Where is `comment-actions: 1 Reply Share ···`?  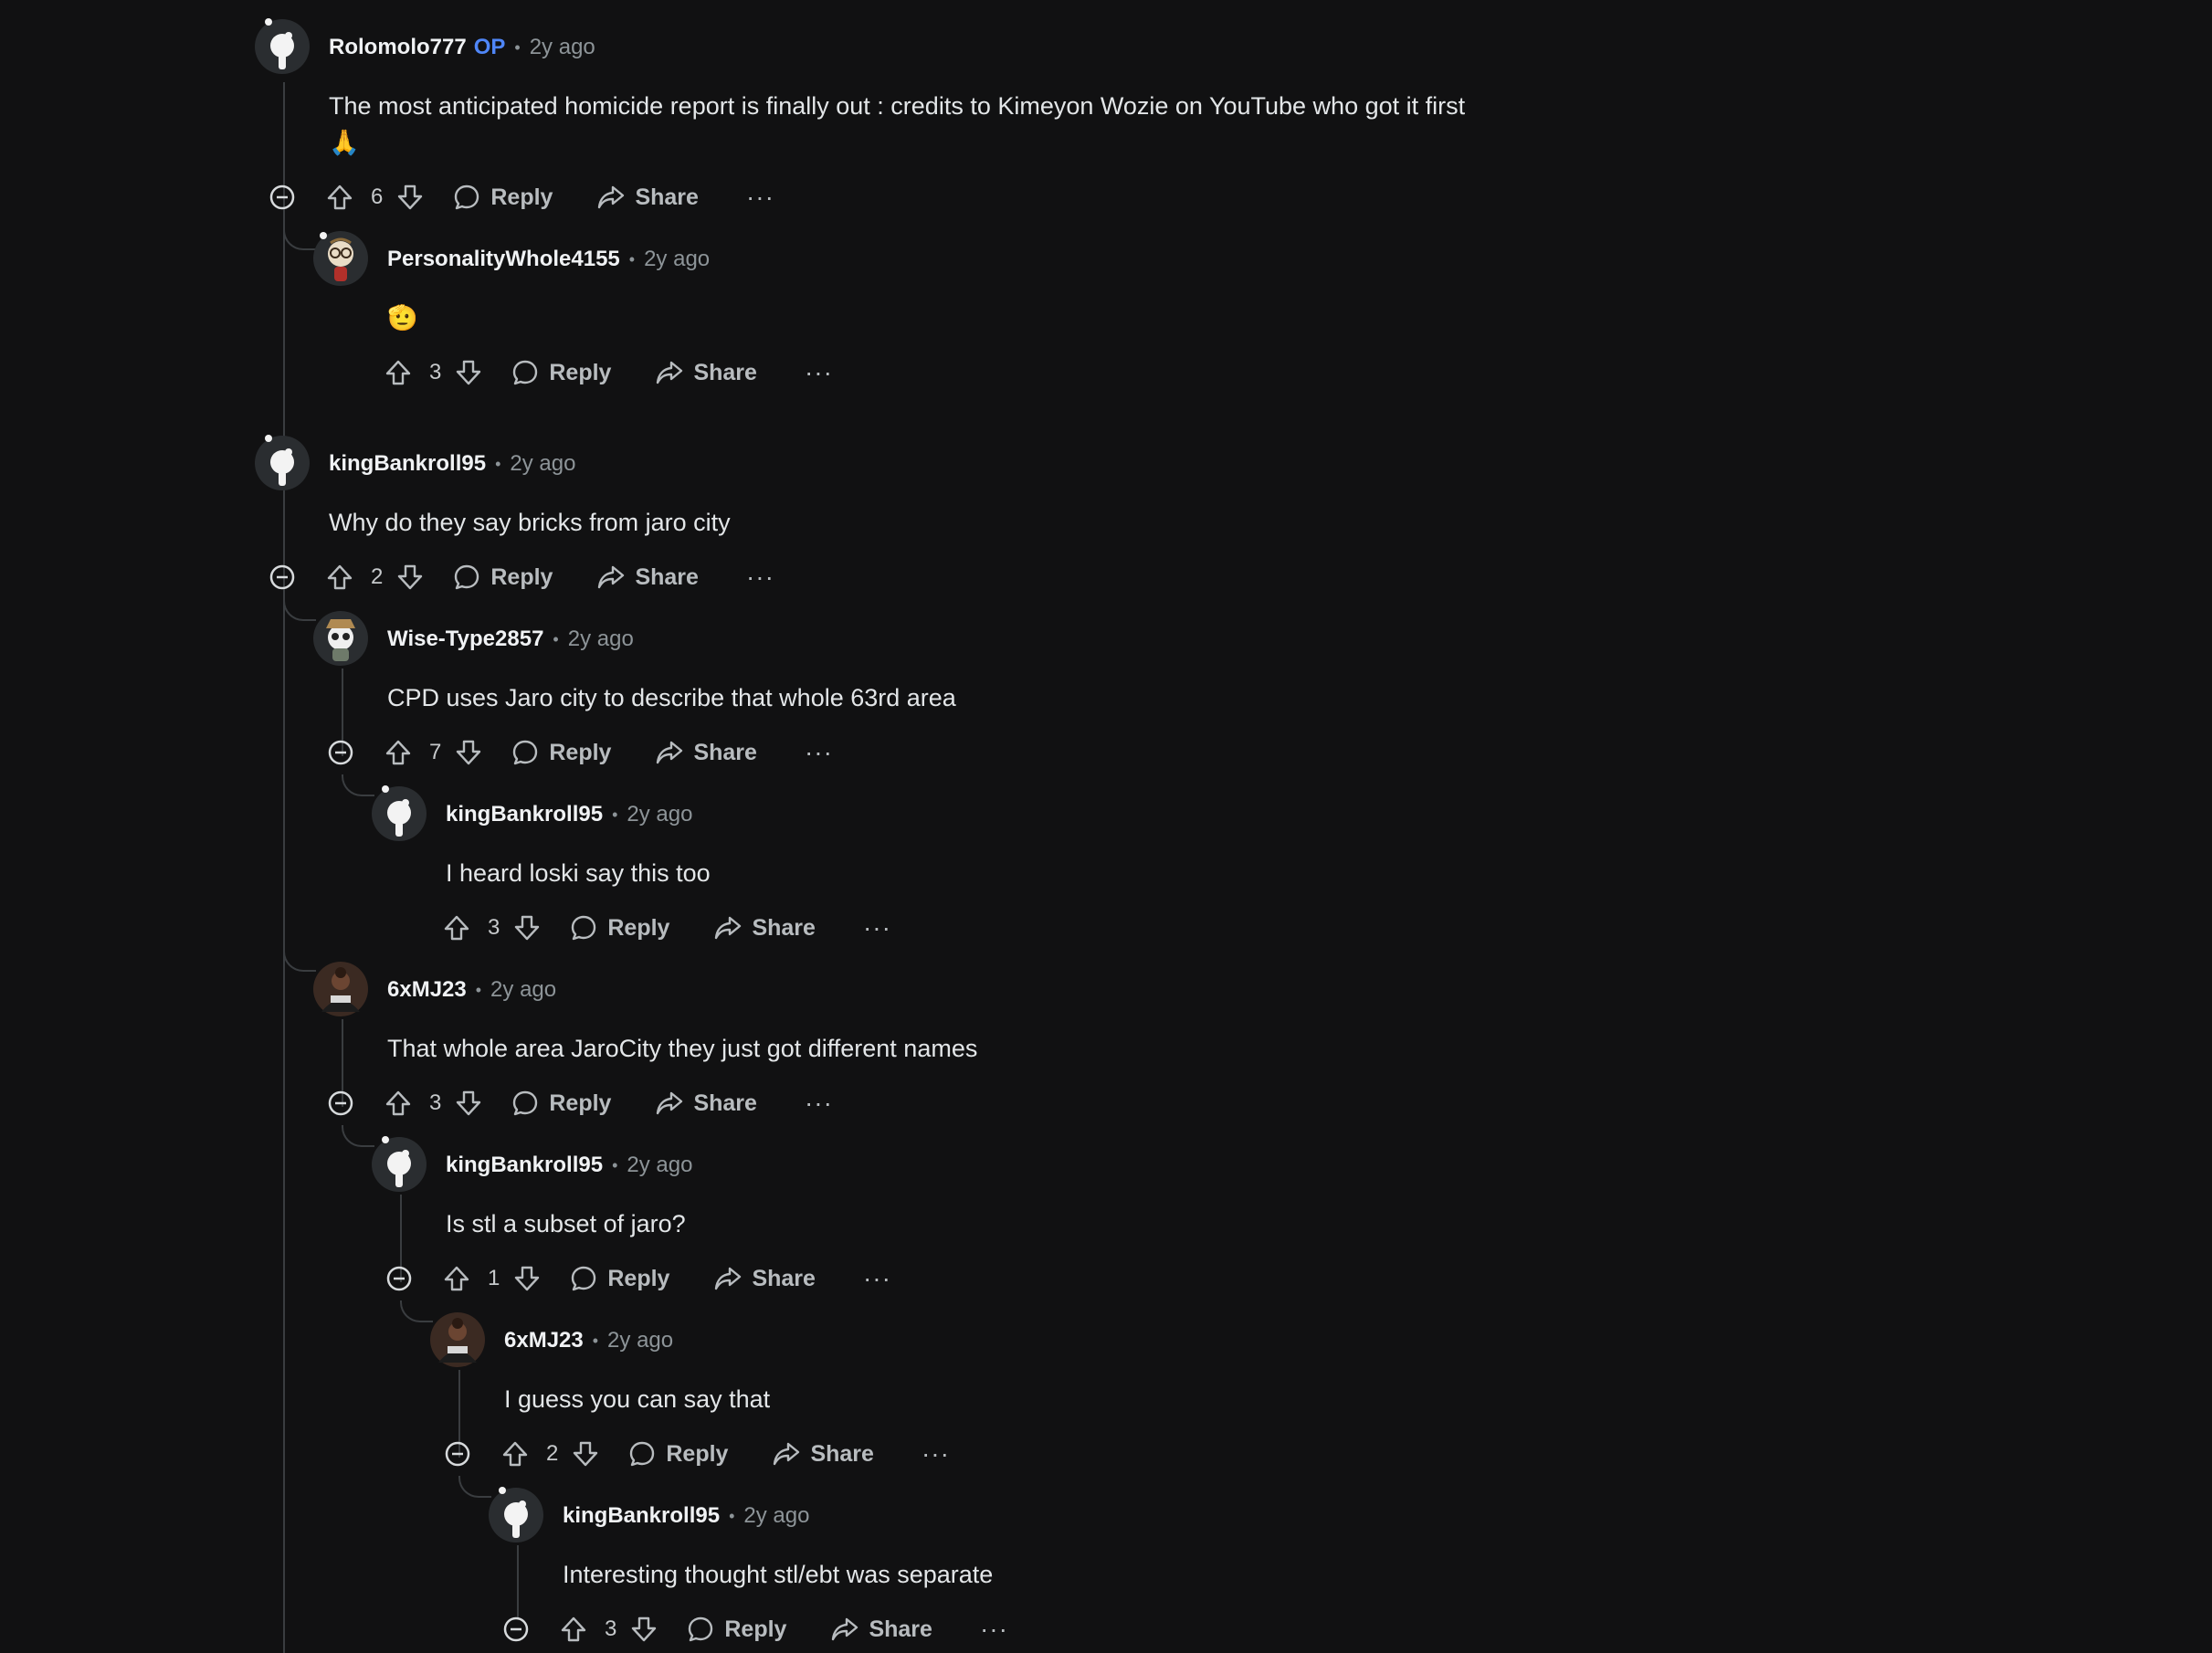
comment-actions: 1 Reply Share ··· is located at coordinates (638, 1278).